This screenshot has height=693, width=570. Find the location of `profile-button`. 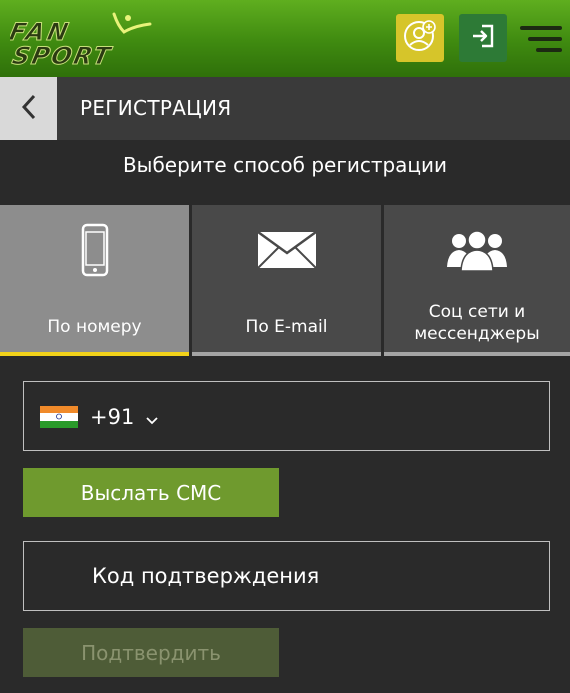

profile-button is located at coordinates (420, 38).